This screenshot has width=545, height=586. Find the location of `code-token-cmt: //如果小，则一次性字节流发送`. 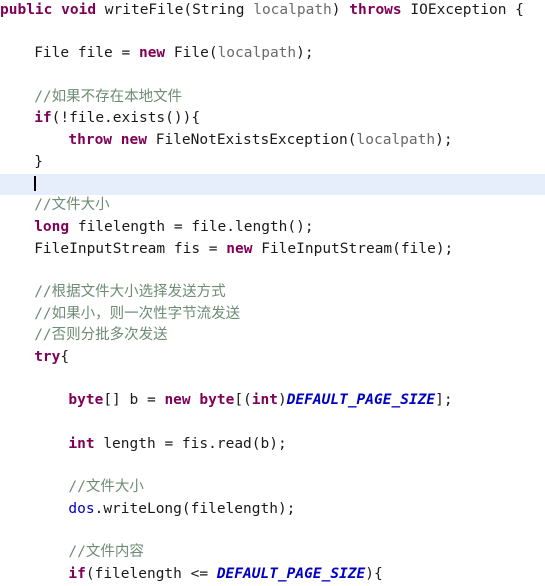

code-token-cmt: //如果小，则一次性字节流发送 is located at coordinates (137, 313).